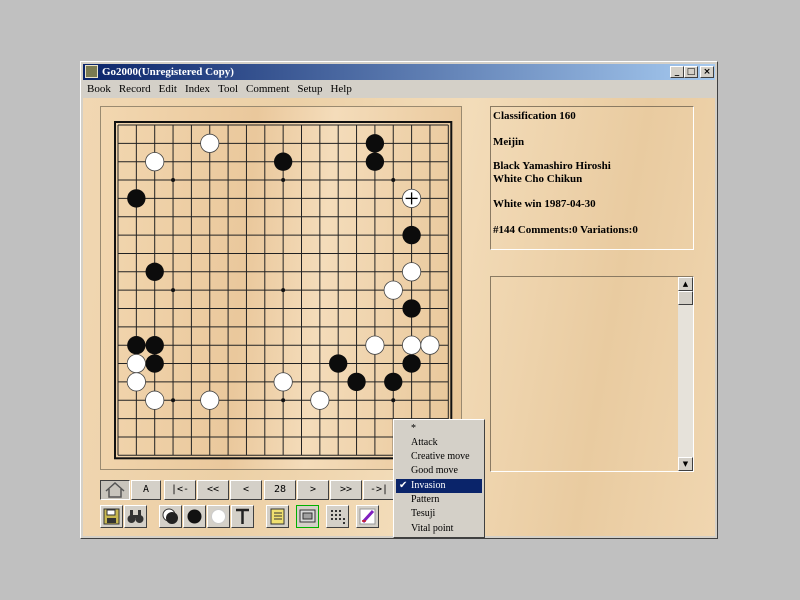  What do you see at coordinates (439, 443) in the screenshot?
I see `popup-item-attack: Attack` at bounding box center [439, 443].